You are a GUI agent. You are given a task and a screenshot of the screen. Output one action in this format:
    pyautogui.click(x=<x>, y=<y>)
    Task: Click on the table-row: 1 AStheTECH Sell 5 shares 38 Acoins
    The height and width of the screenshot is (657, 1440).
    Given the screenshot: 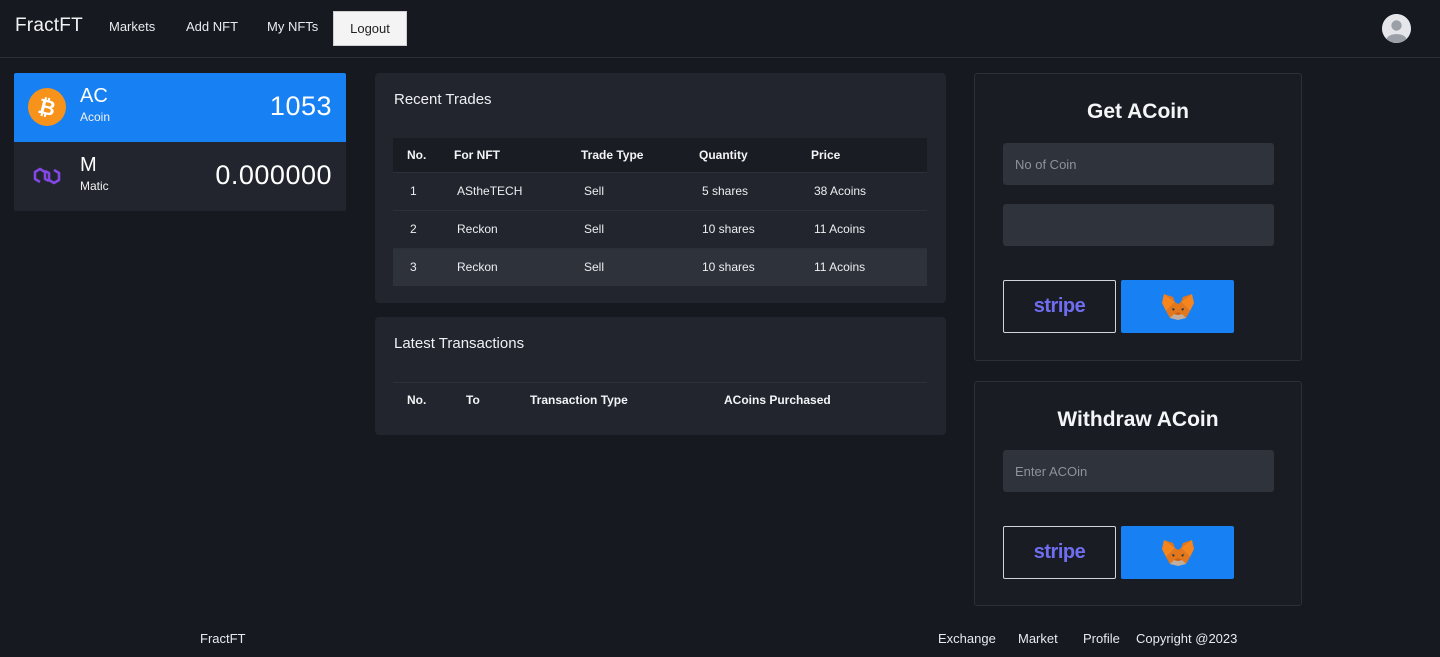 What is the action you would take?
    pyautogui.click(x=660, y=190)
    